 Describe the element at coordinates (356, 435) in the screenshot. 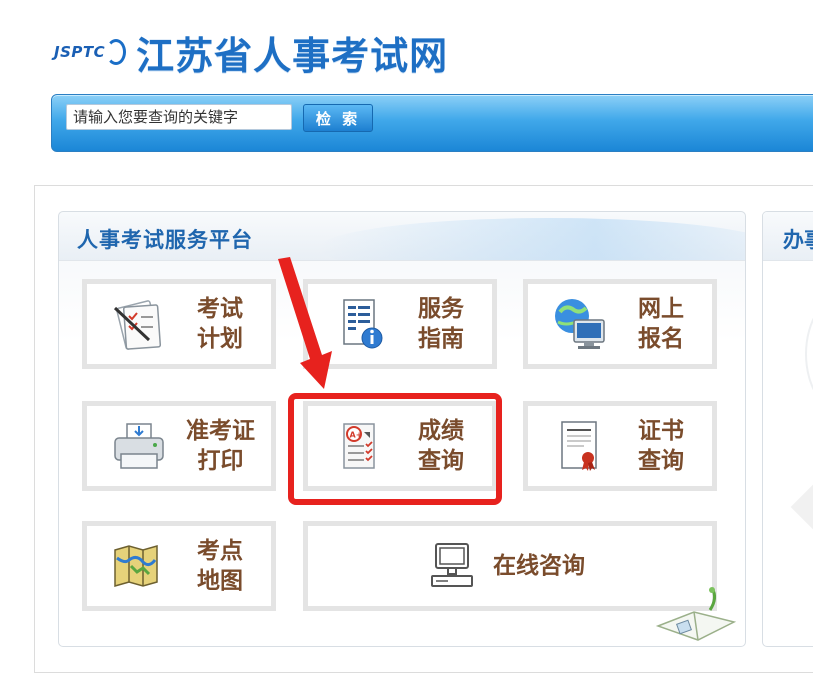

I see `svg-text: A+` at that location.